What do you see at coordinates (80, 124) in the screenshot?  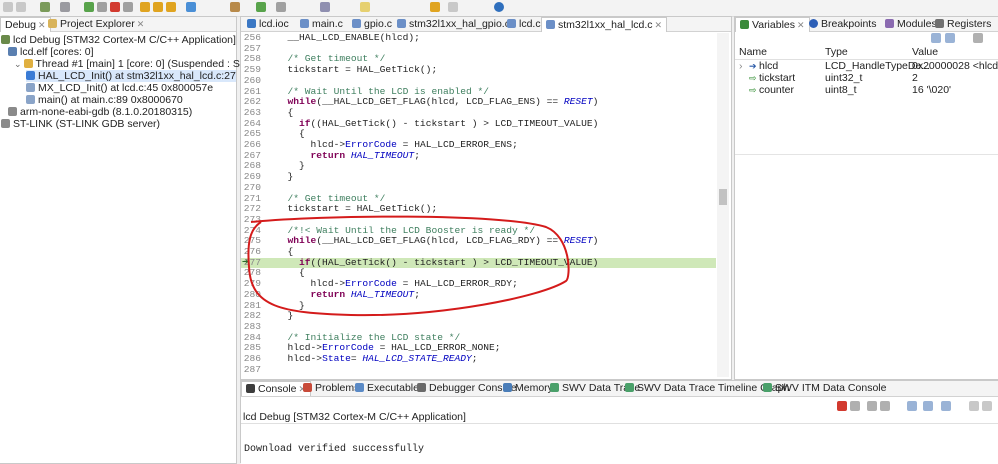 I see `tree-item-stlink: ST-LINK (ST-LINK GDB server)` at bounding box center [80, 124].